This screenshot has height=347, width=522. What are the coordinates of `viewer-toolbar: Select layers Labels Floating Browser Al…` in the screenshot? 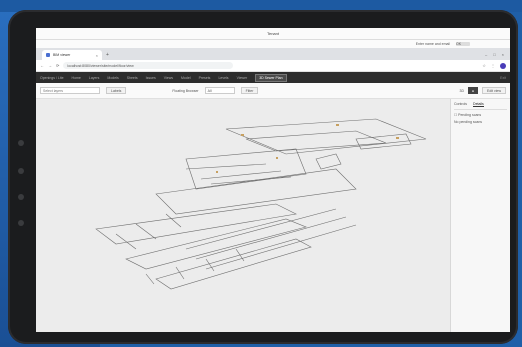 It's located at (273, 91).